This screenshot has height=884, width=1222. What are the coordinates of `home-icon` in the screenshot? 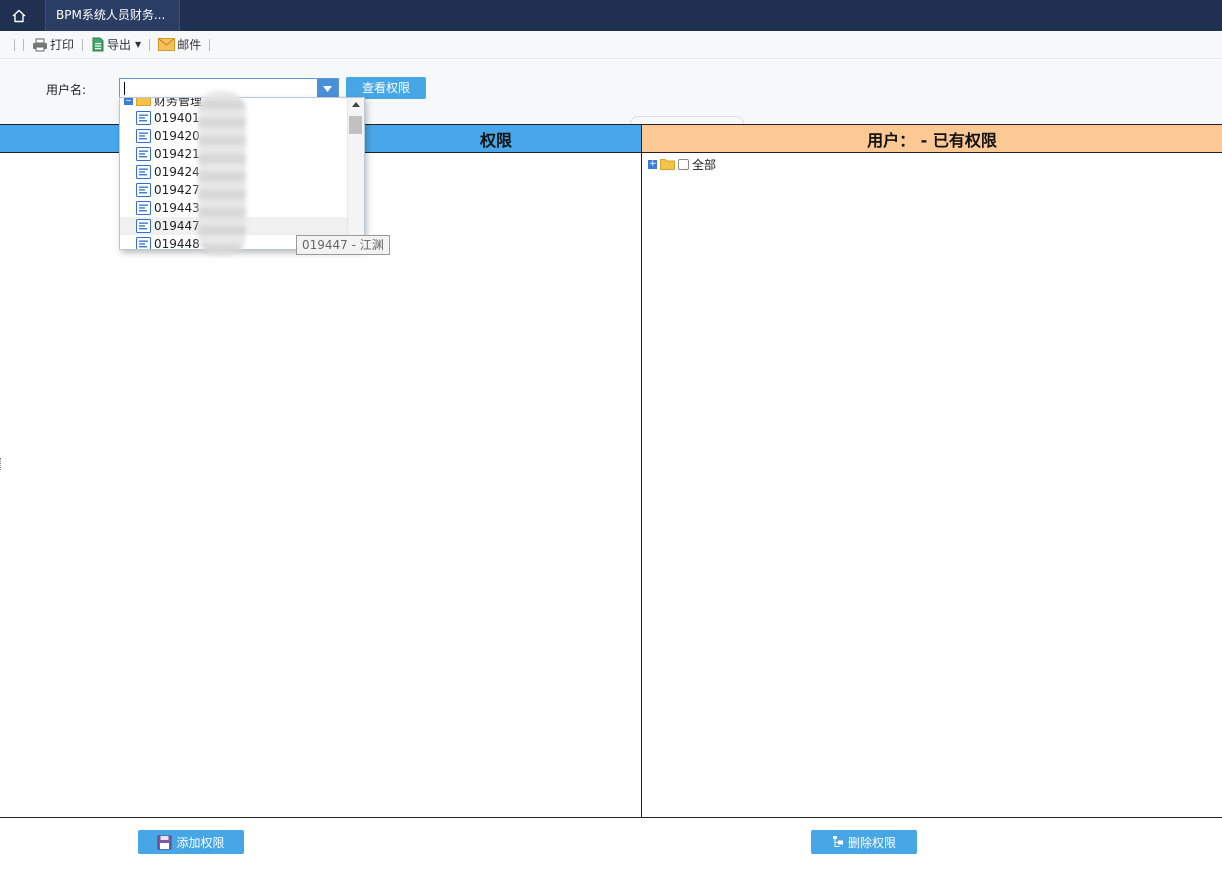 It's located at (19, 15).